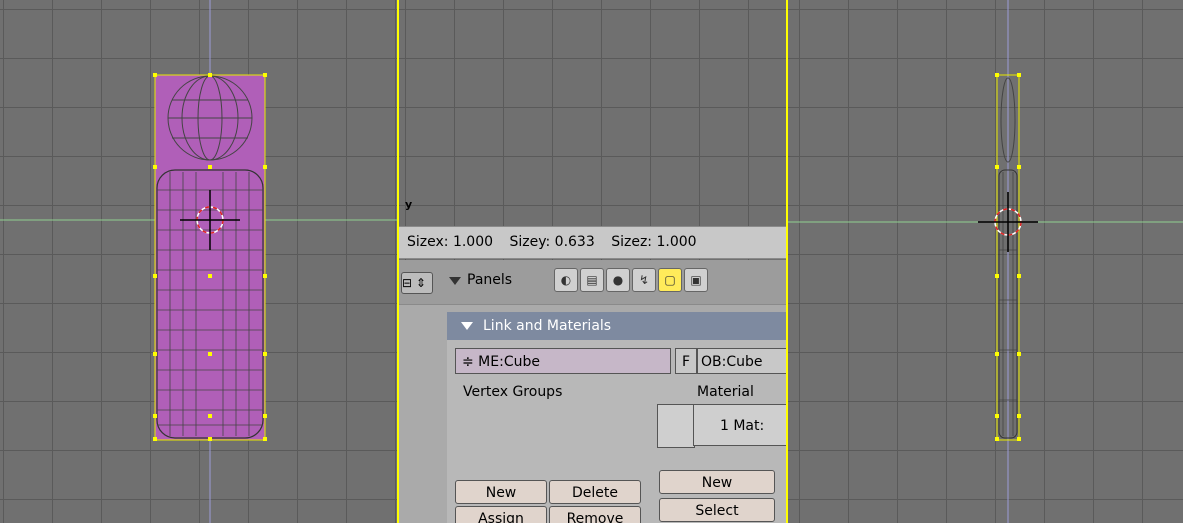  I want to click on vertex-groups-label: Vertex Groups, so click(513, 392).